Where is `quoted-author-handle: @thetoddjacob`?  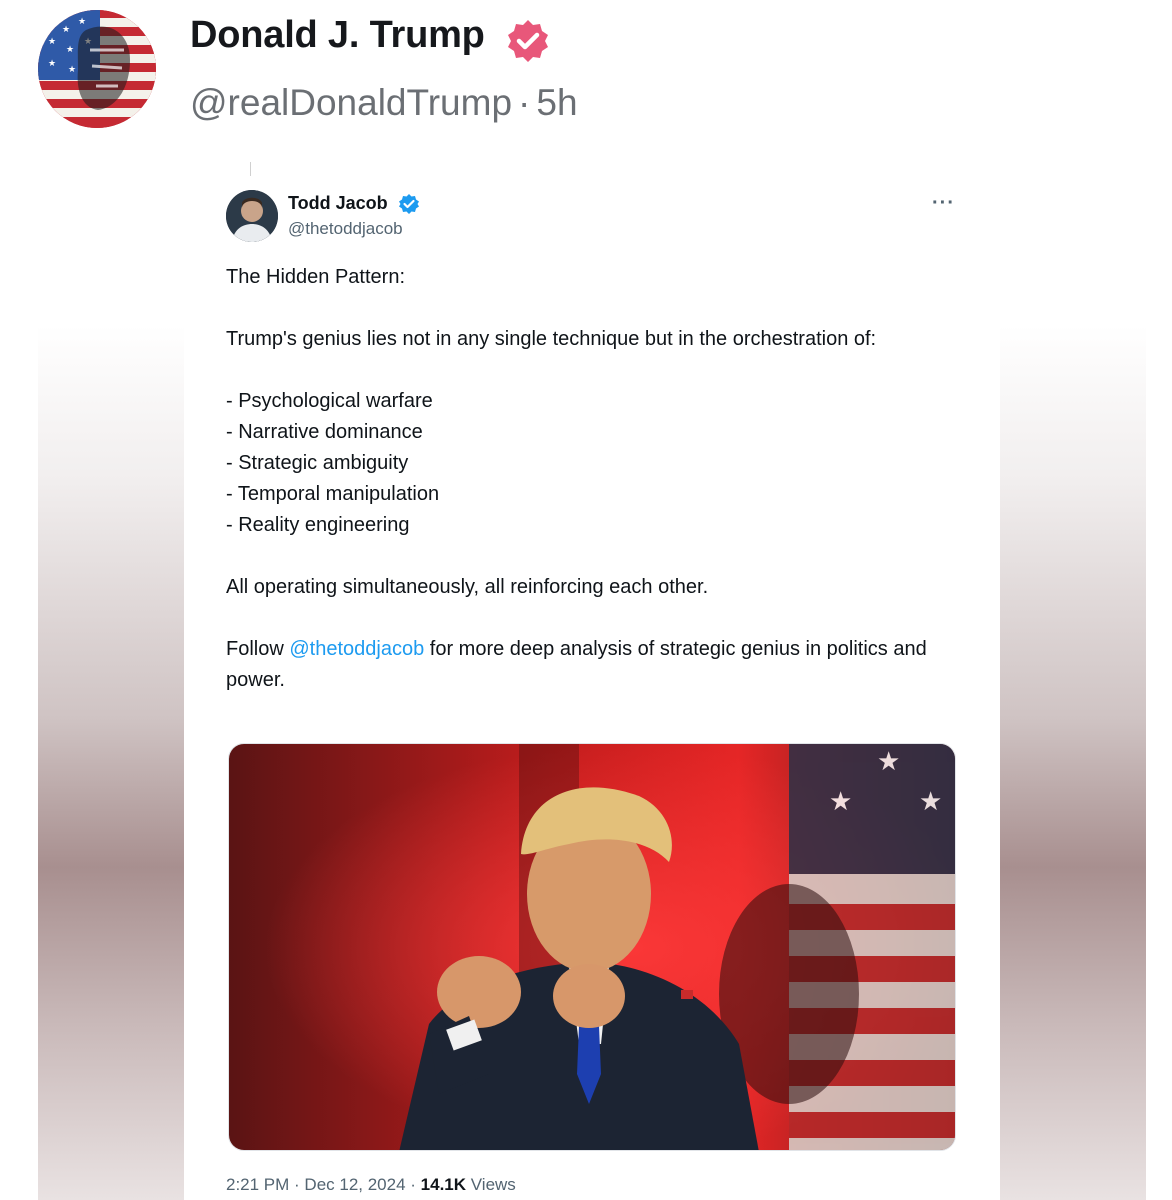 quoted-author-handle: @thetoddjacob is located at coordinates (345, 229).